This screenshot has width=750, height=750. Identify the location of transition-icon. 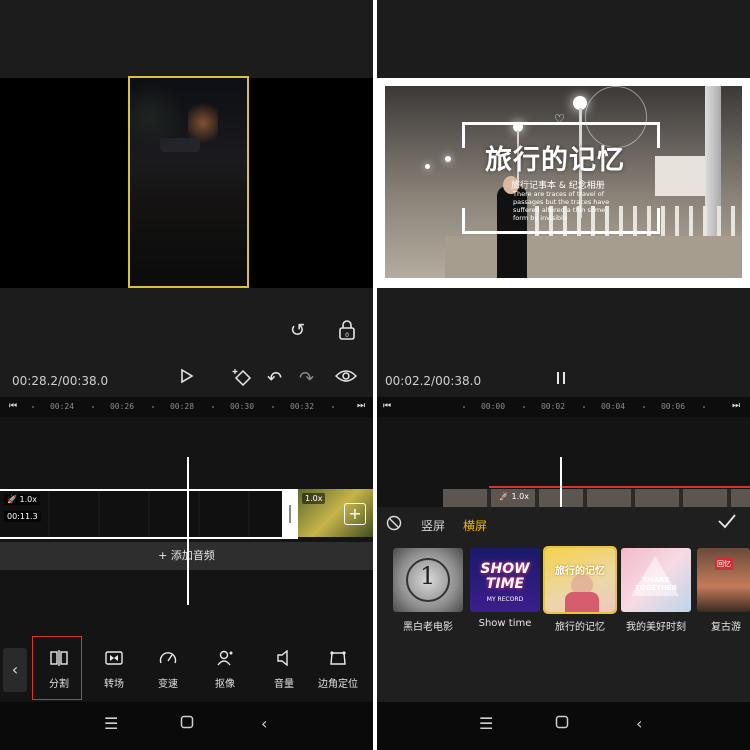
(114, 661).